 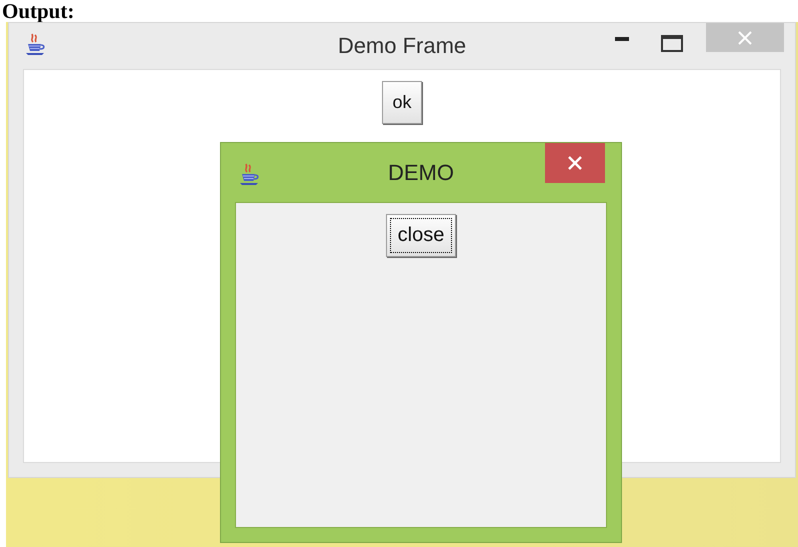 I want to click on ok-button: ok, so click(x=402, y=102).